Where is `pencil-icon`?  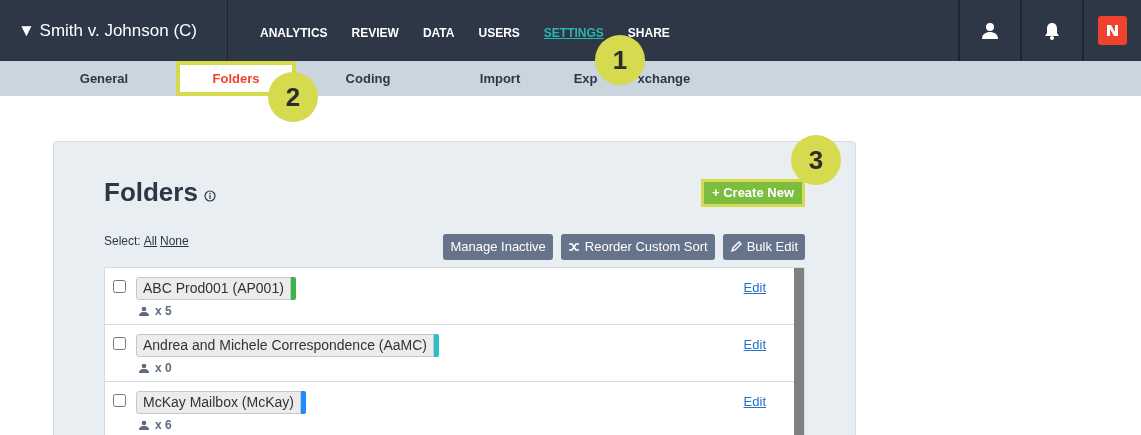 pencil-icon is located at coordinates (735, 247).